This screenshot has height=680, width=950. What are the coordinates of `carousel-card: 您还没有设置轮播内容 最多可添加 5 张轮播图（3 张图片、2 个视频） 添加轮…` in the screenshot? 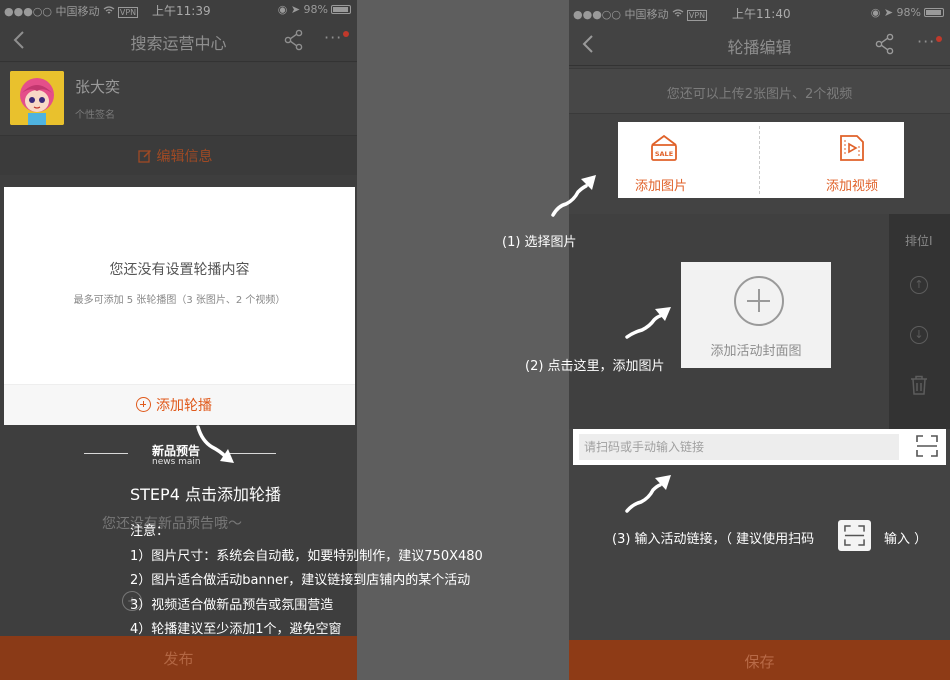 It's located at (179, 306).